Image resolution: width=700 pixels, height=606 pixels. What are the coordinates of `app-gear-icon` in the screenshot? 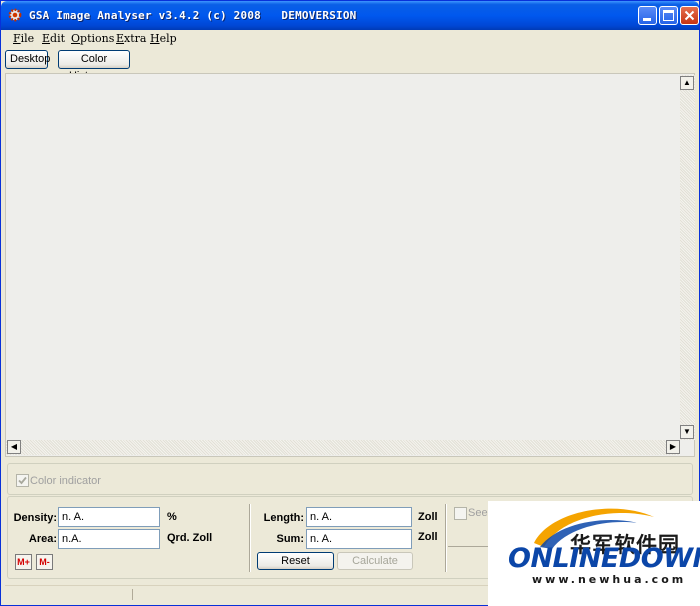 It's located at (15, 15).